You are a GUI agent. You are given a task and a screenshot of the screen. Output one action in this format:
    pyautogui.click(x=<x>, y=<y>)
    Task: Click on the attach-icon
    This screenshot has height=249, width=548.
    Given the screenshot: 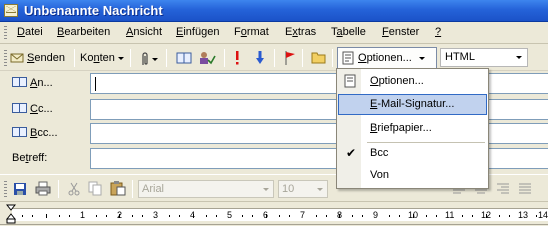 What is the action you would take?
    pyautogui.click(x=145, y=59)
    